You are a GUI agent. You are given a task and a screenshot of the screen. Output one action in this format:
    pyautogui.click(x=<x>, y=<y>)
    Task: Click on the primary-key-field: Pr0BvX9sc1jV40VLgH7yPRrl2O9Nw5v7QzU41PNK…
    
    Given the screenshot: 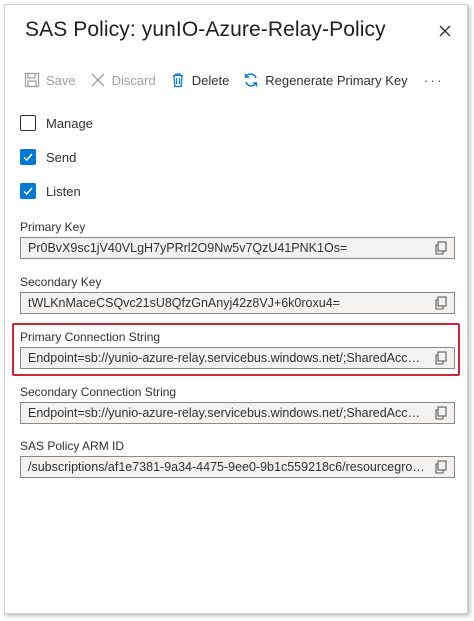 What is the action you would take?
    pyautogui.click(x=237, y=248)
    